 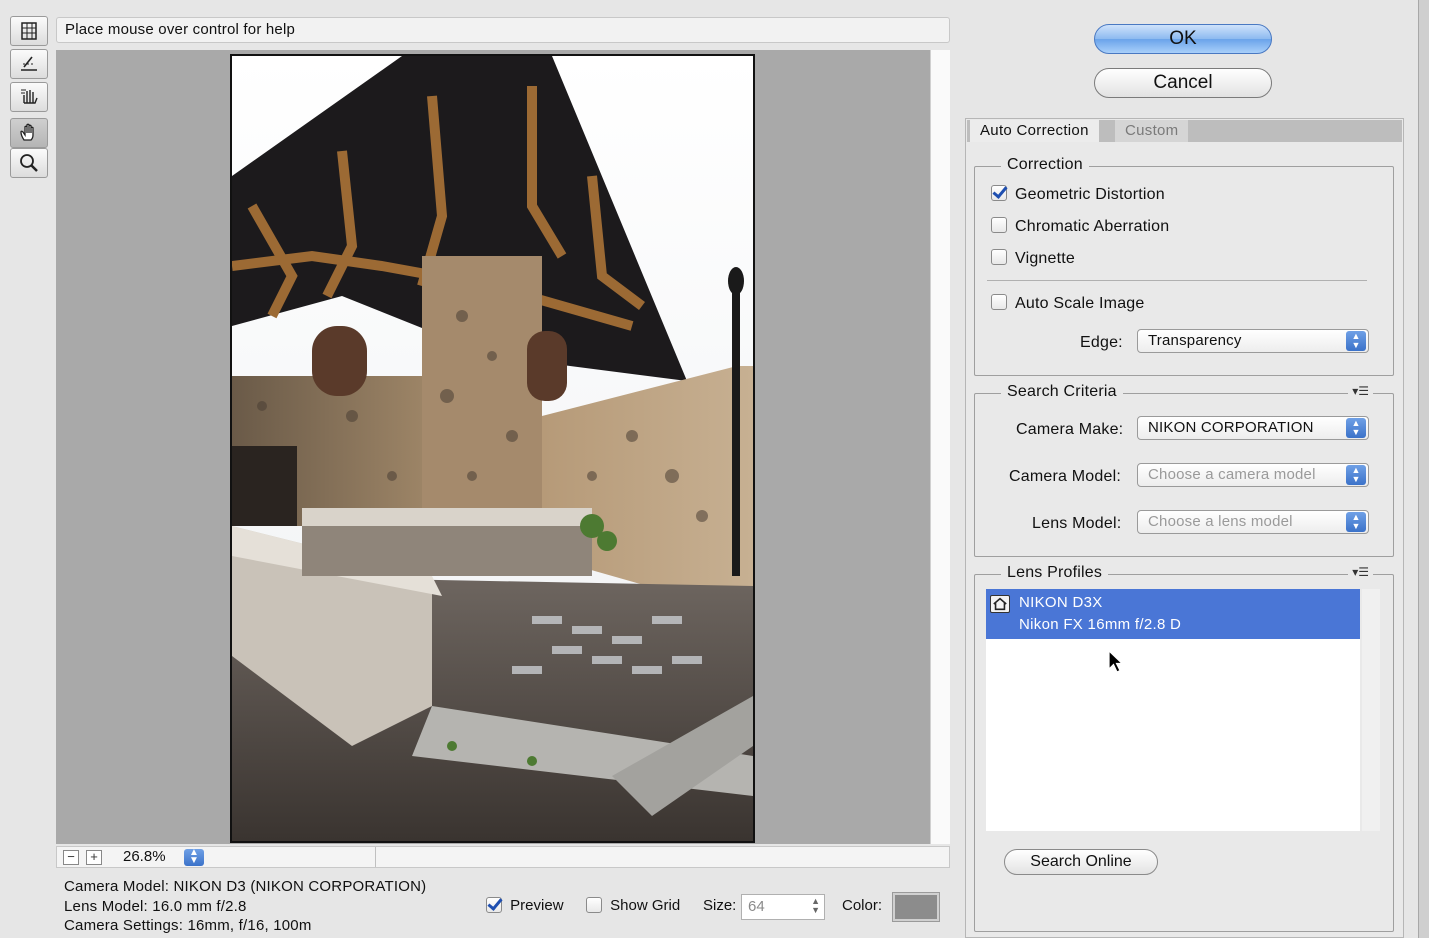 I want to click on zoom-level: 26.8%, so click(x=144, y=856).